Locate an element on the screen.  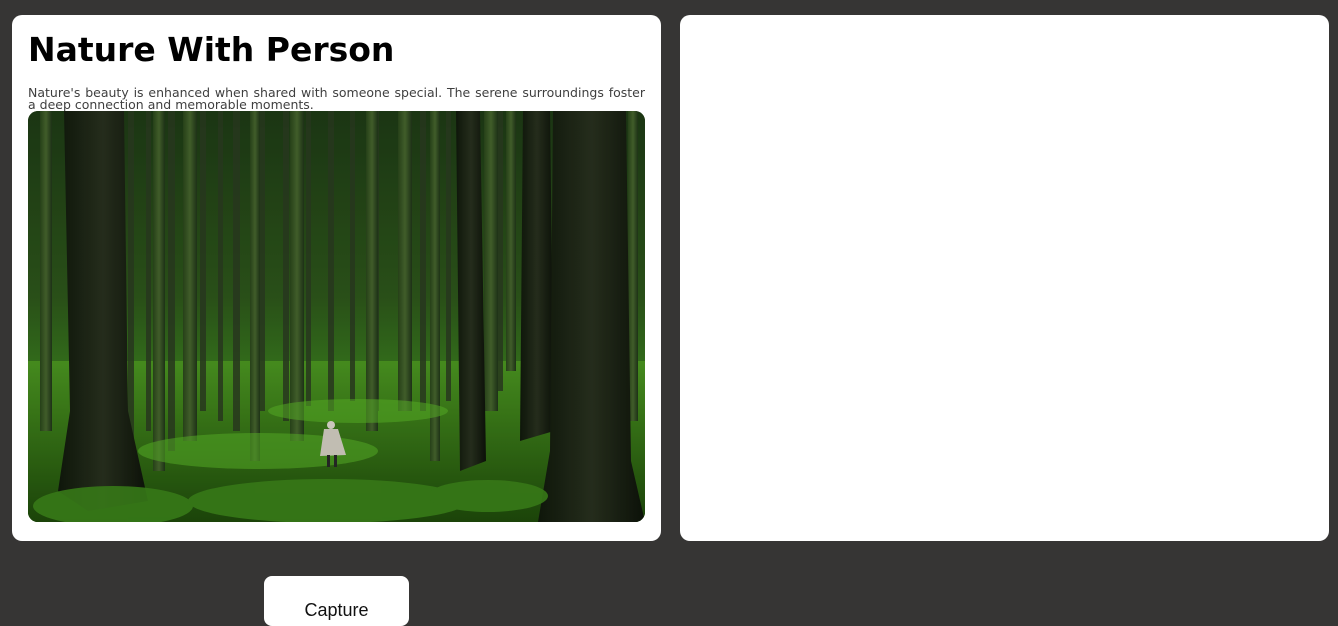
card-title: Nature With Person is located at coordinates (211, 49).